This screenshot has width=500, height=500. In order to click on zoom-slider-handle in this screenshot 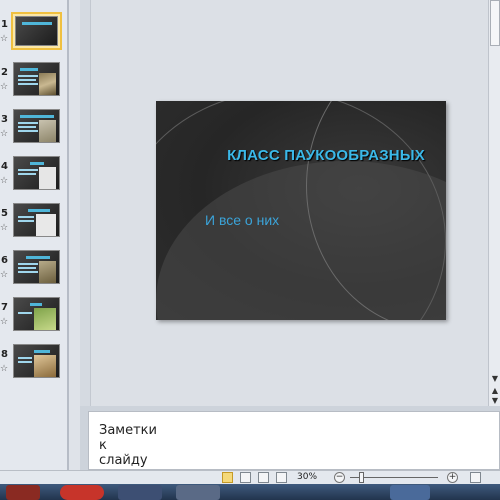, I will do `click(361, 477)`.